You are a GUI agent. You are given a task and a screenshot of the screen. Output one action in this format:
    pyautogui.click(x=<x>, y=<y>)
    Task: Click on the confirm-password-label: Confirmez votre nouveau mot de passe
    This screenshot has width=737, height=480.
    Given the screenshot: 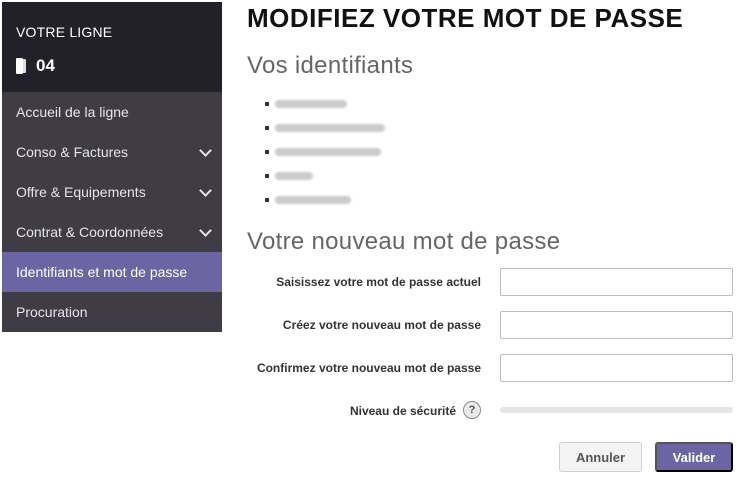 What is the action you would take?
    pyautogui.click(x=368, y=368)
    